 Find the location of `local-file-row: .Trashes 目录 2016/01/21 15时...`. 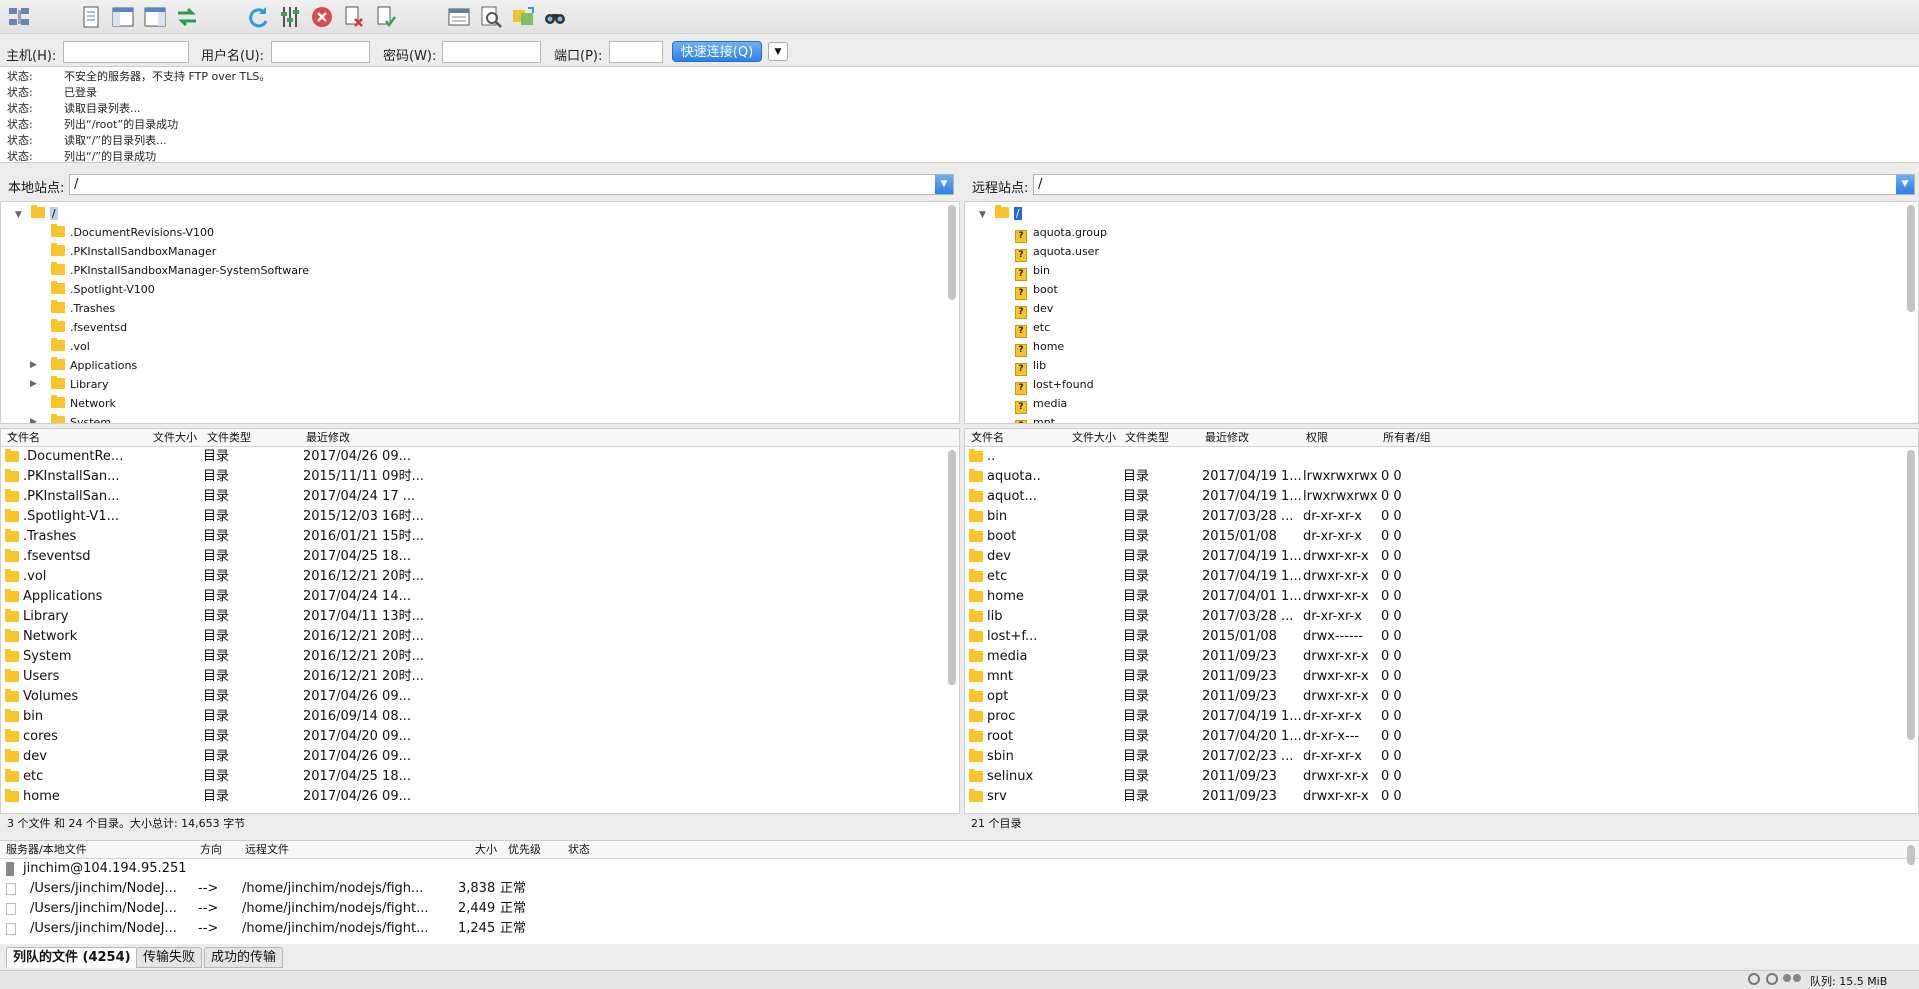

local-file-row: .Trashes 目录 2016/01/21 15时... is located at coordinates (473, 537).